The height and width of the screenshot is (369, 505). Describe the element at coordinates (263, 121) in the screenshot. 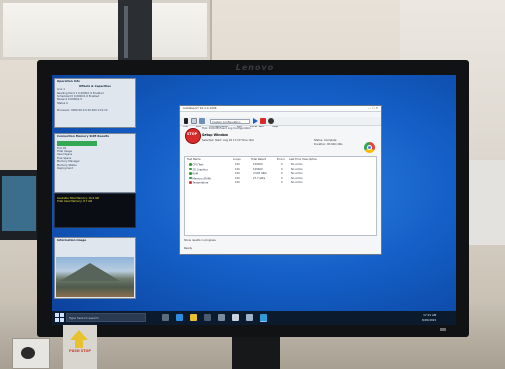

I see `stop-icon` at that location.